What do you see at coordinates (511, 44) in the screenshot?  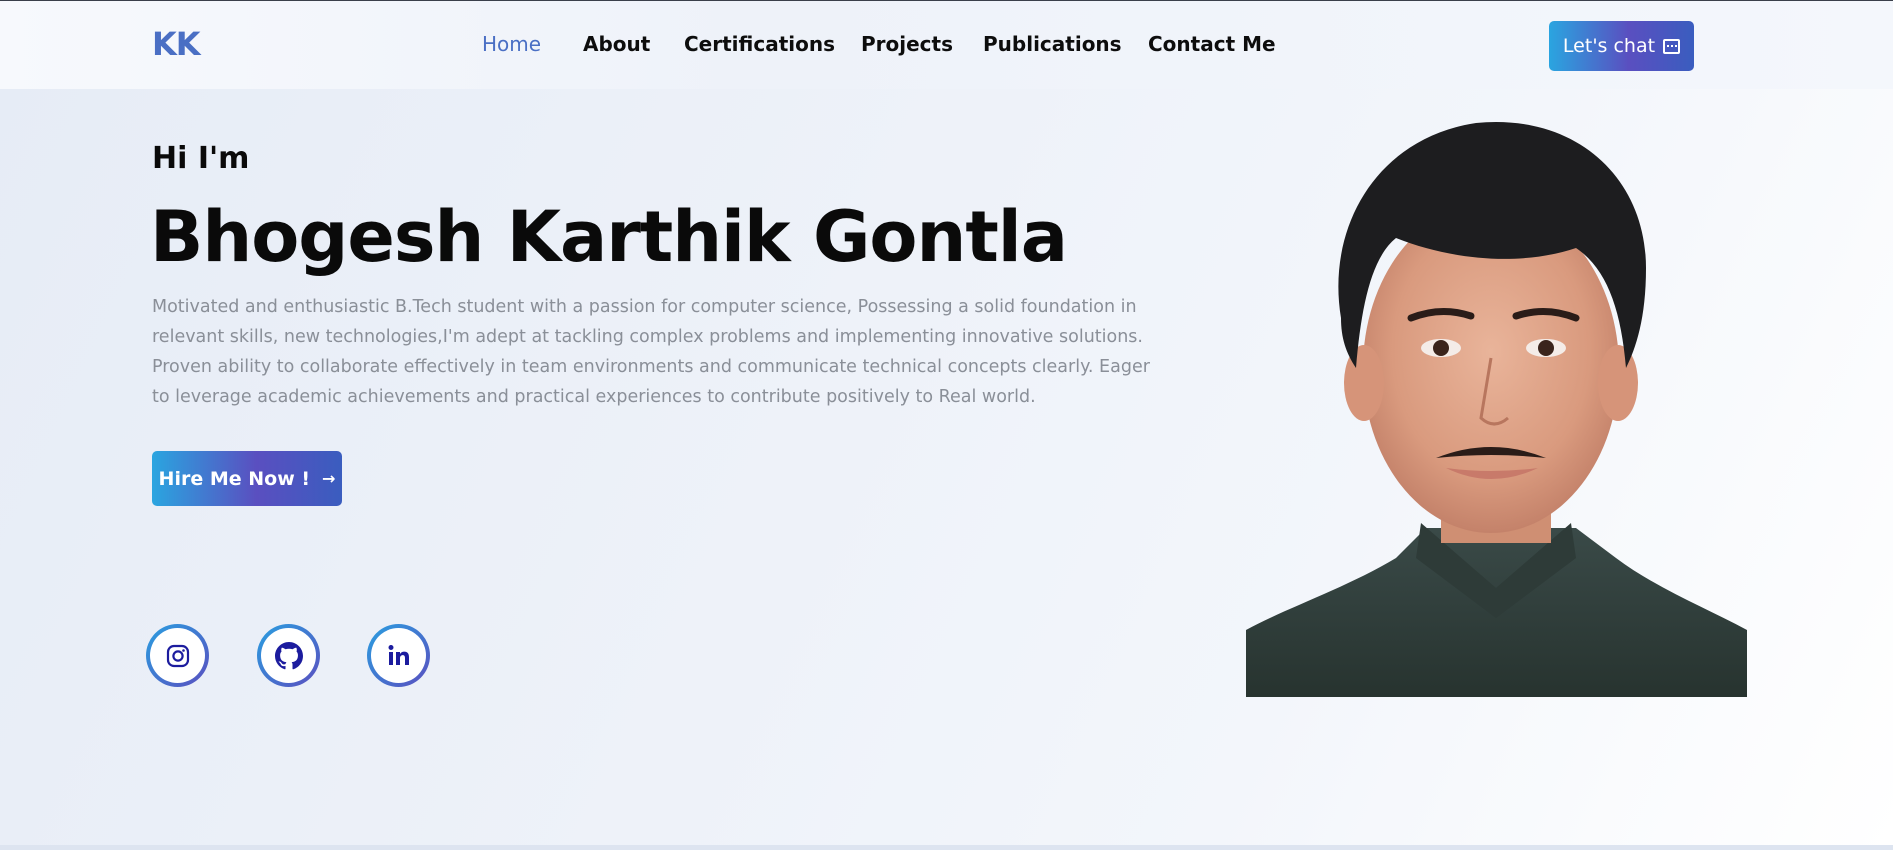 I see `nav-home: Home` at bounding box center [511, 44].